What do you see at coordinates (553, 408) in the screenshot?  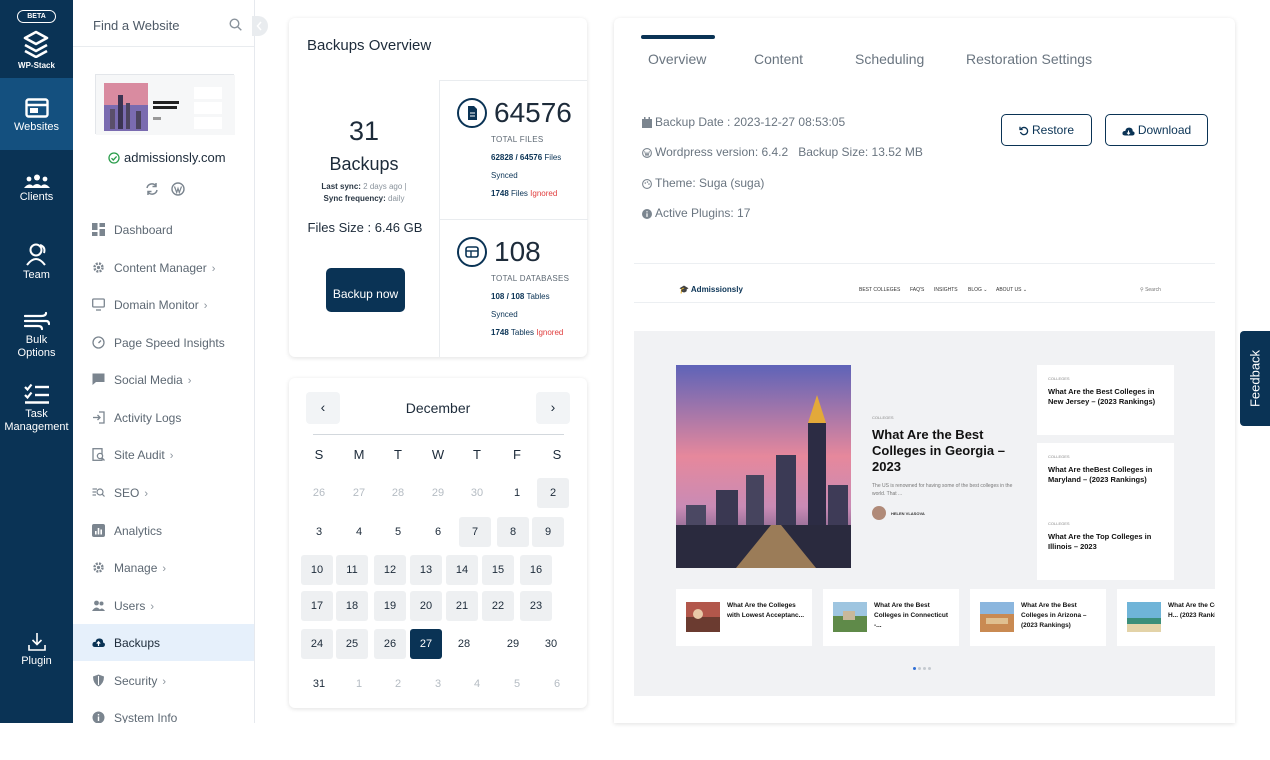 I see `next-month-button: ›` at bounding box center [553, 408].